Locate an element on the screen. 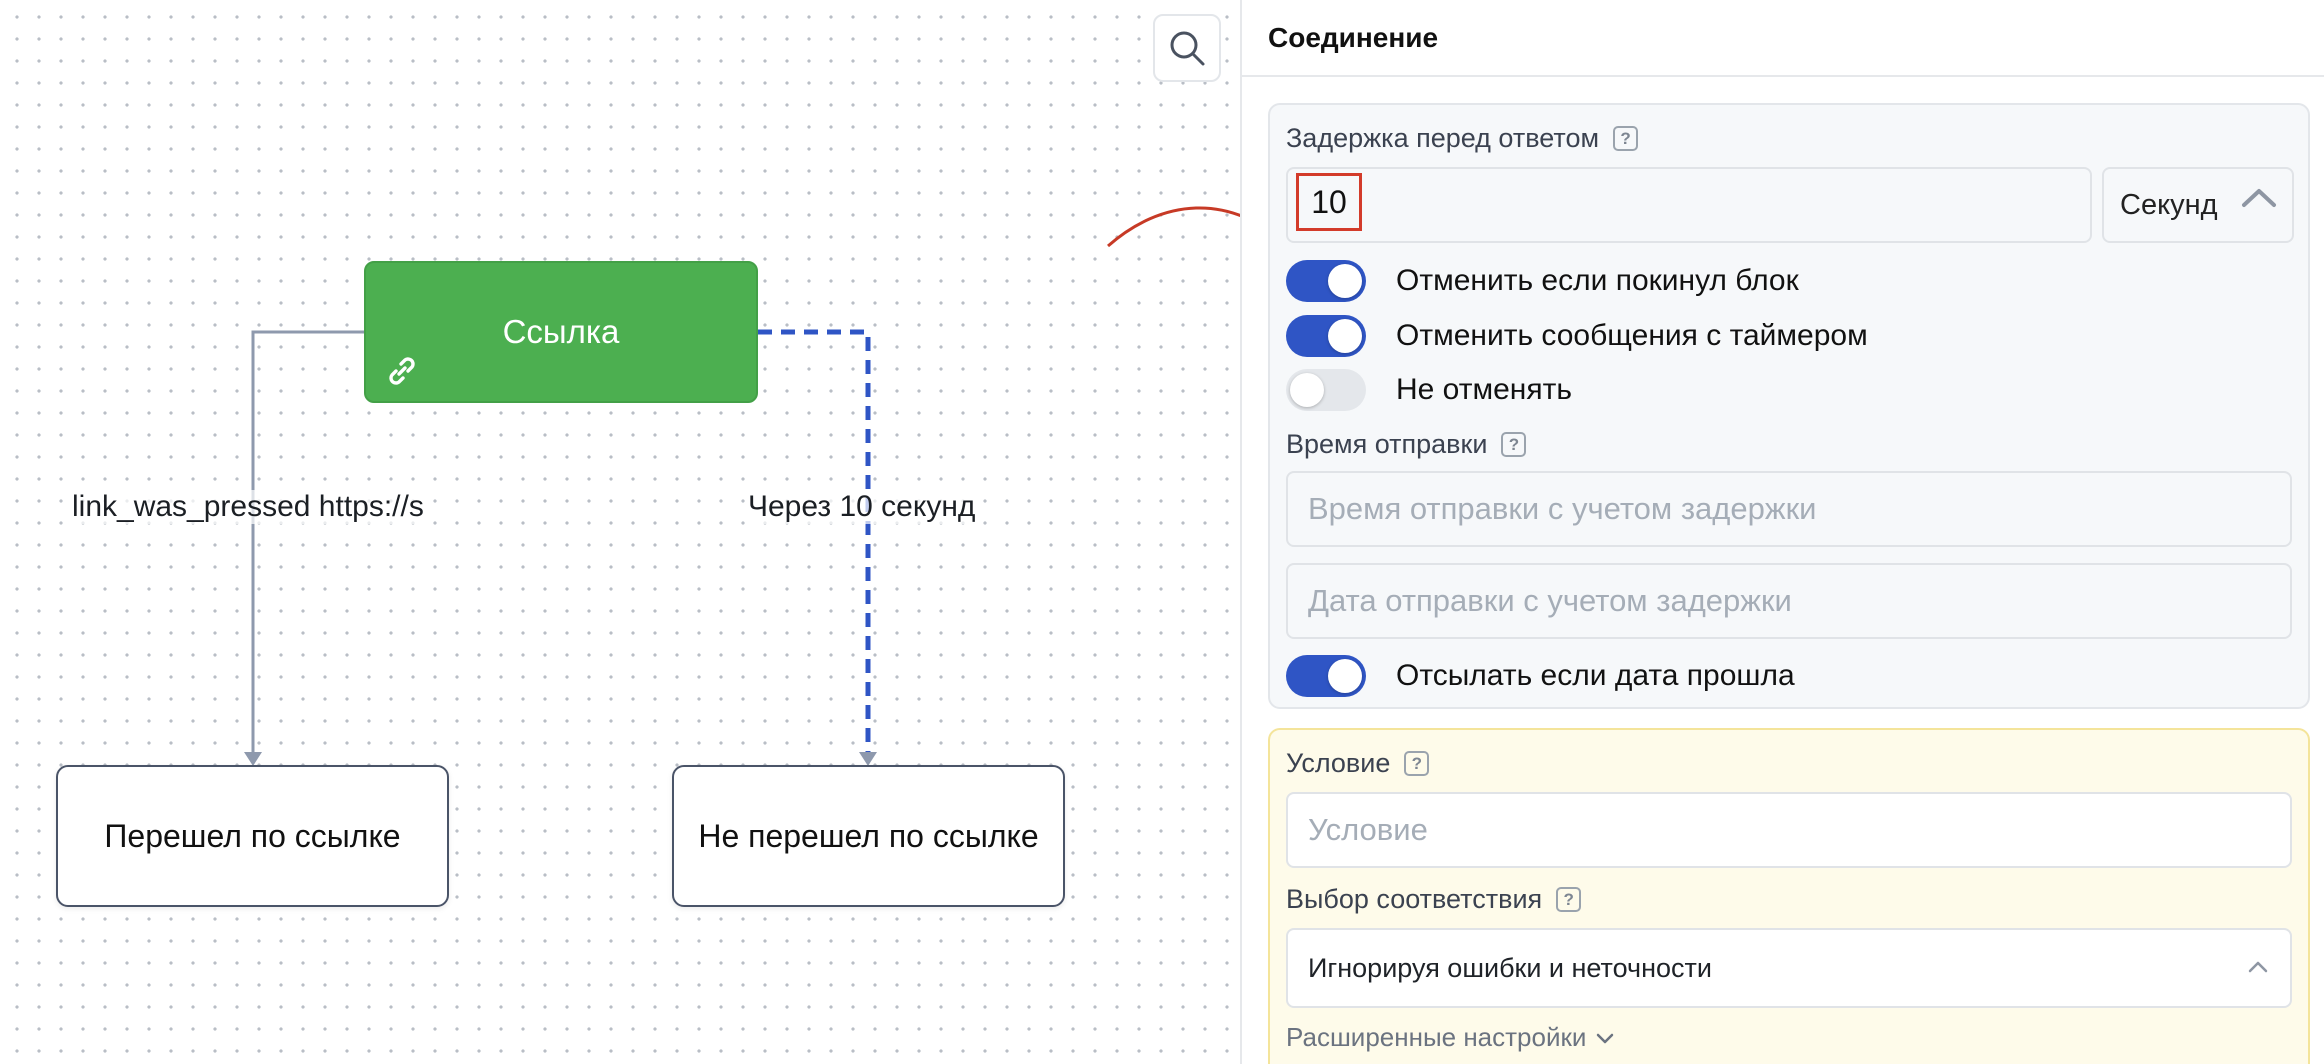 This screenshot has width=2324, height=1064. match-label: Выбор соответствия is located at coordinates (1414, 899).